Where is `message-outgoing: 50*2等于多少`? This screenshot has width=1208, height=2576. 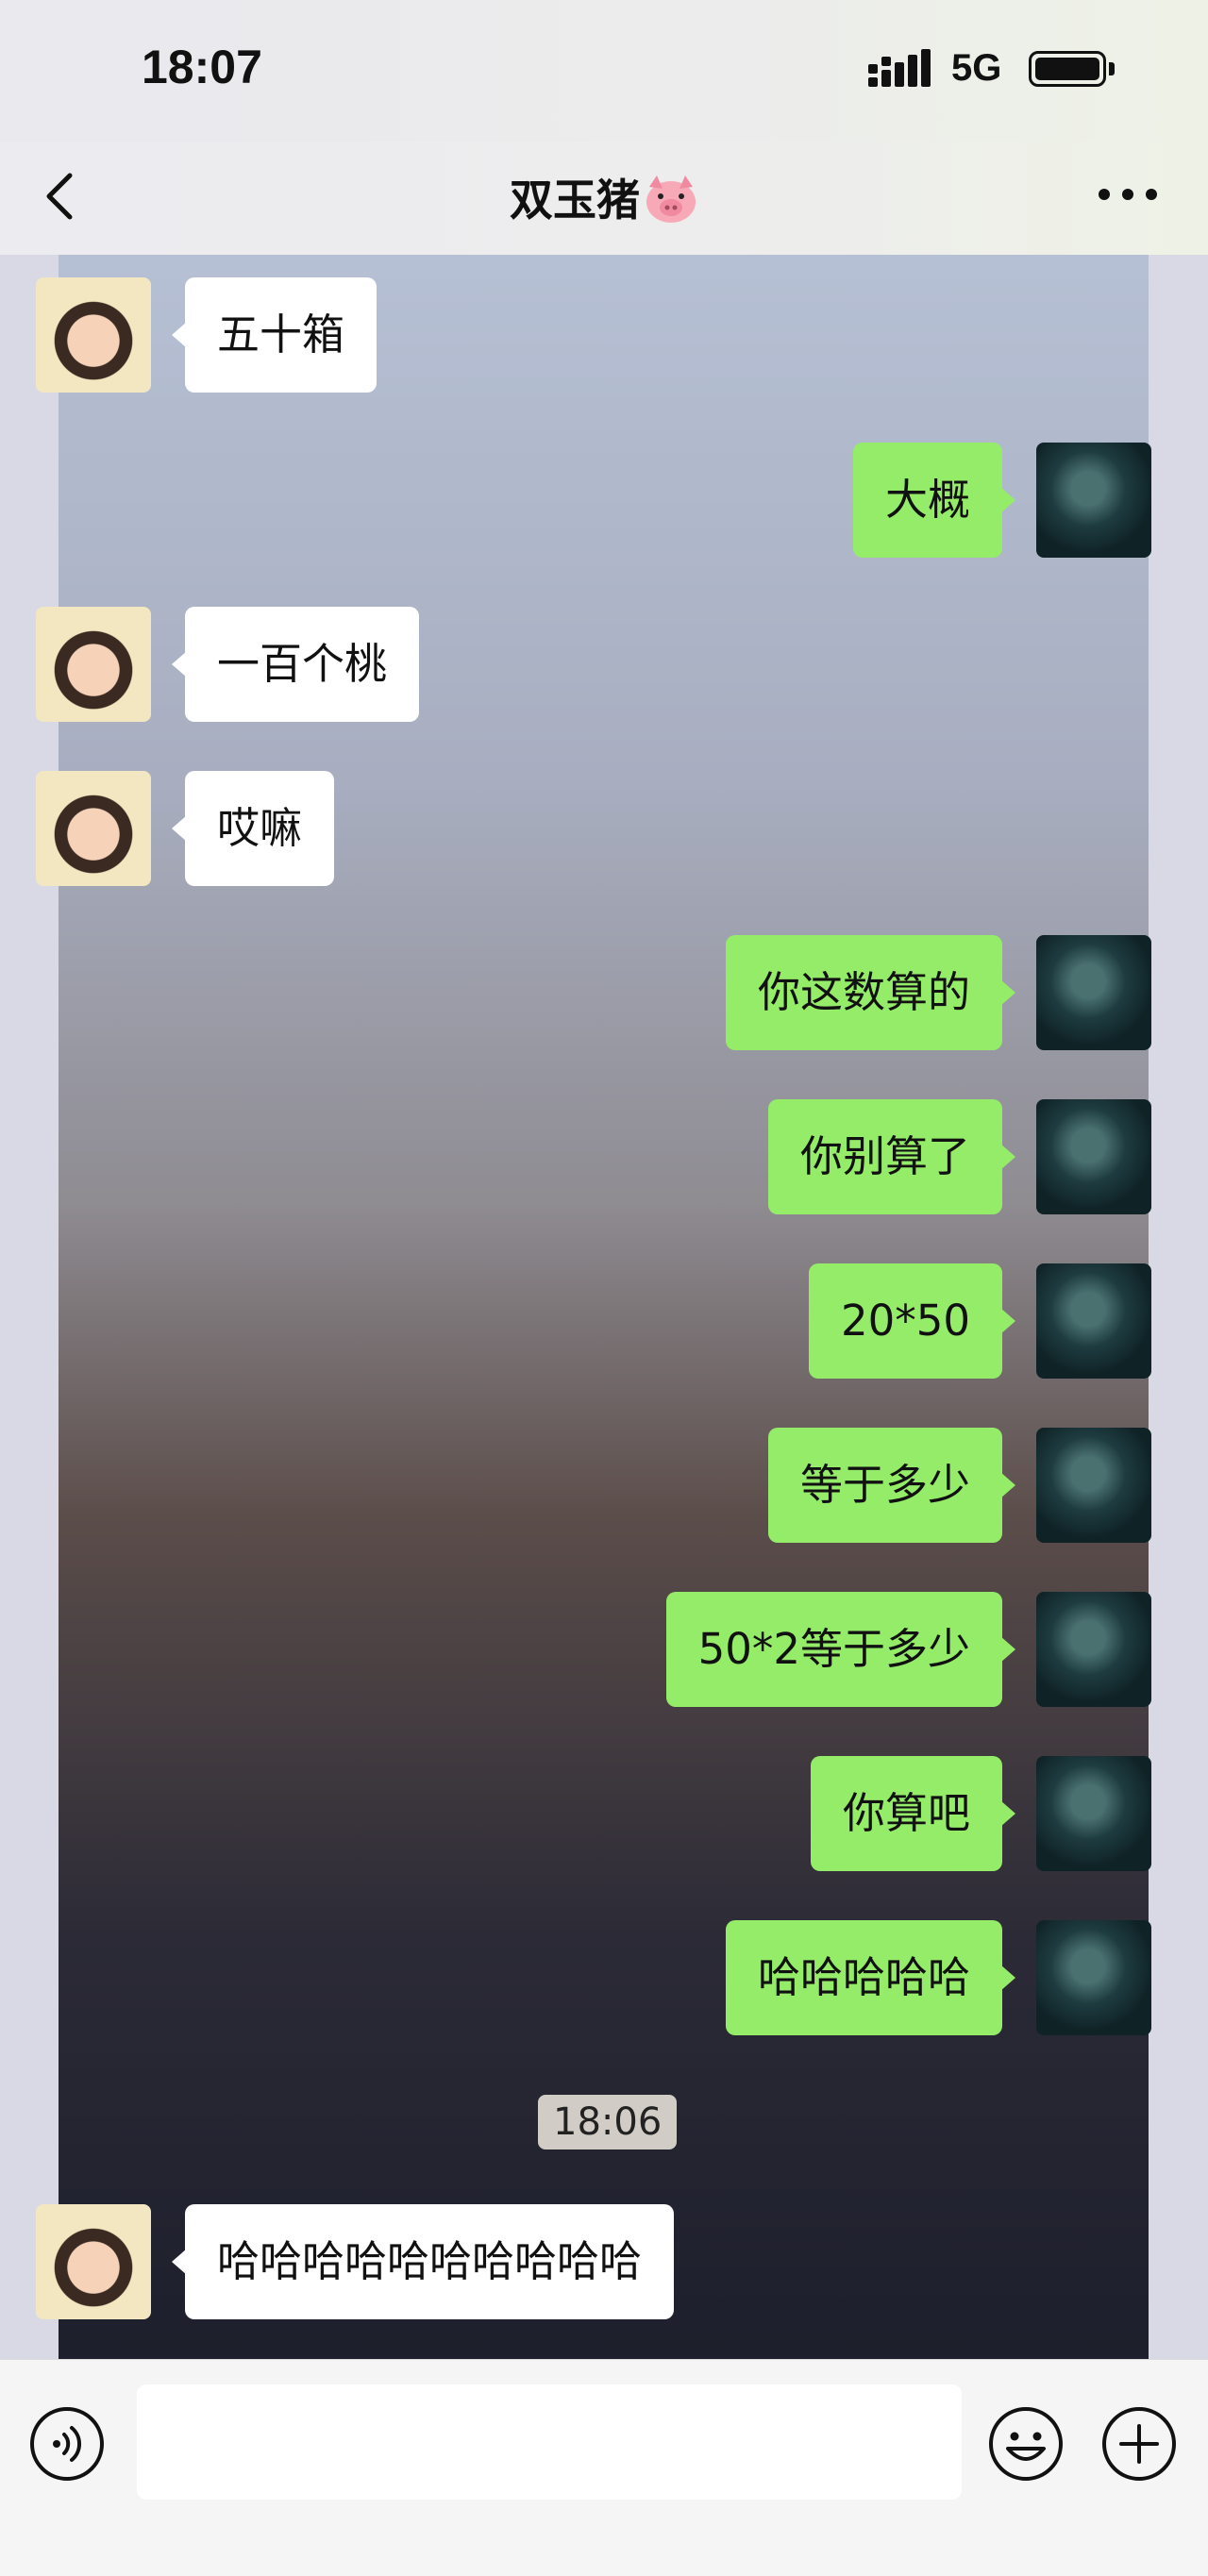
message-outgoing: 50*2等于多少 is located at coordinates (908, 1649).